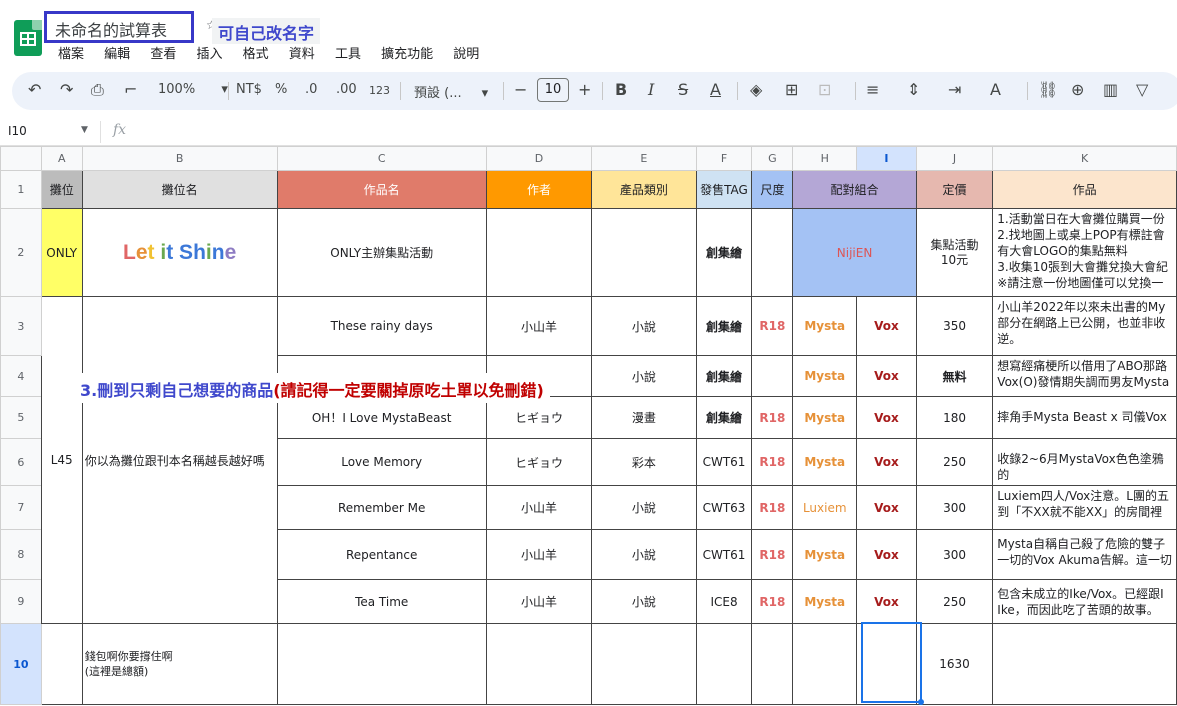 This screenshot has height=706, width=1177. Describe the element at coordinates (1077, 89) in the screenshot. I see `insert-comment-icon: ⊕` at that location.